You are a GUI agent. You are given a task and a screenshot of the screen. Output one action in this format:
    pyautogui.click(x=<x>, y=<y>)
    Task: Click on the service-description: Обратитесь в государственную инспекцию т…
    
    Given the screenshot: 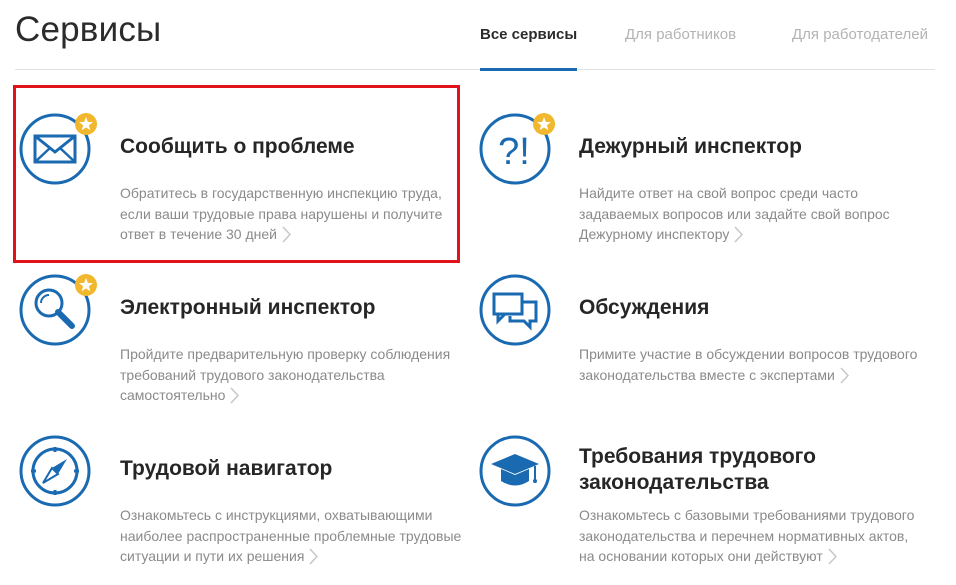 What is the action you would take?
    pyautogui.click(x=281, y=214)
    